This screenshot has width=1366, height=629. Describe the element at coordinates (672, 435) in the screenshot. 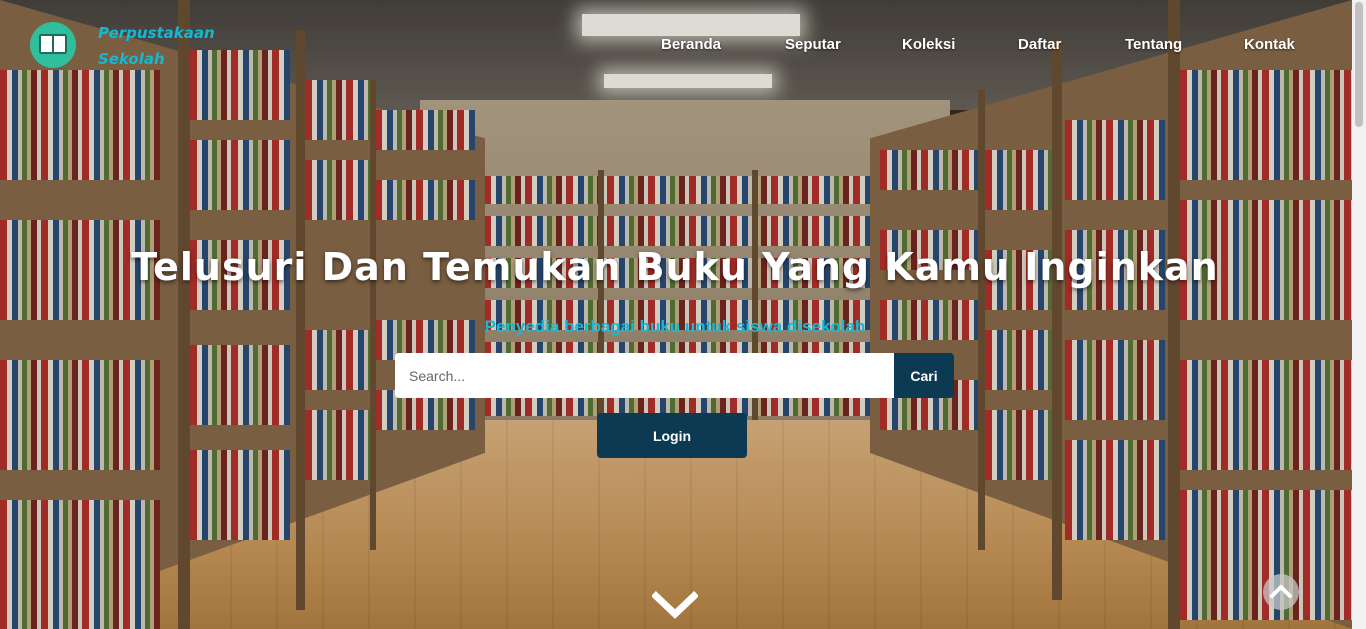

I see `login-button: Login` at that location.